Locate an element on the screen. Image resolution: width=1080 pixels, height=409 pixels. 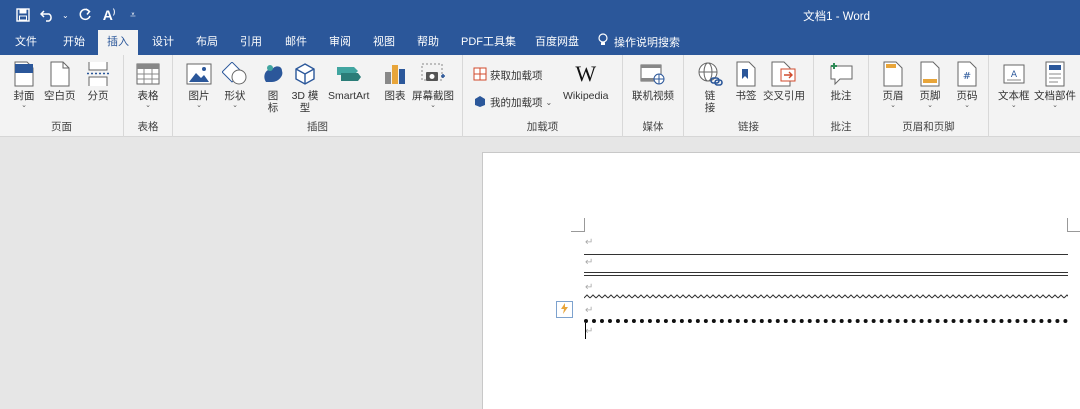
tab-pdf-tools: PDF工具集 is located at coordinates (488, 42).